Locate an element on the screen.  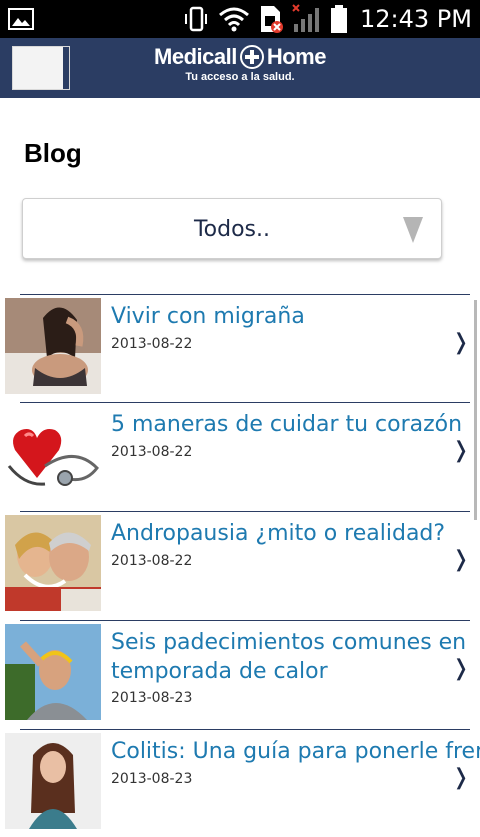
list-scrollbar is located at coordinates (475, 410).